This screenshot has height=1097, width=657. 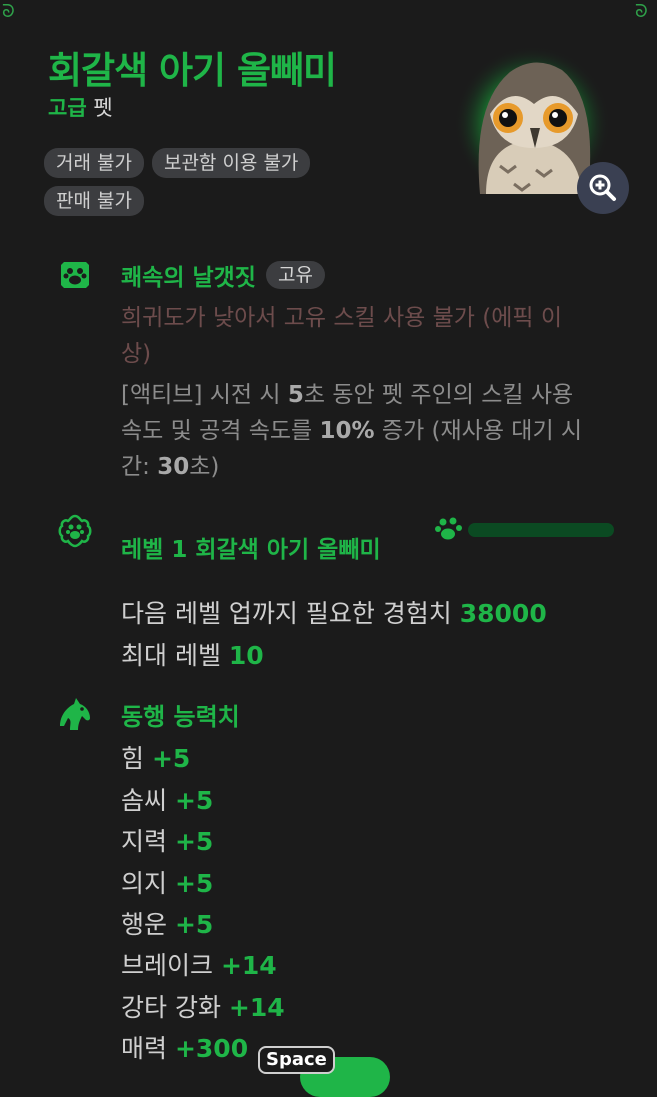 What do you see at coordinates (448, 528) in the screenshot?
I see `paw-icon` at bounding box center [448, 528].